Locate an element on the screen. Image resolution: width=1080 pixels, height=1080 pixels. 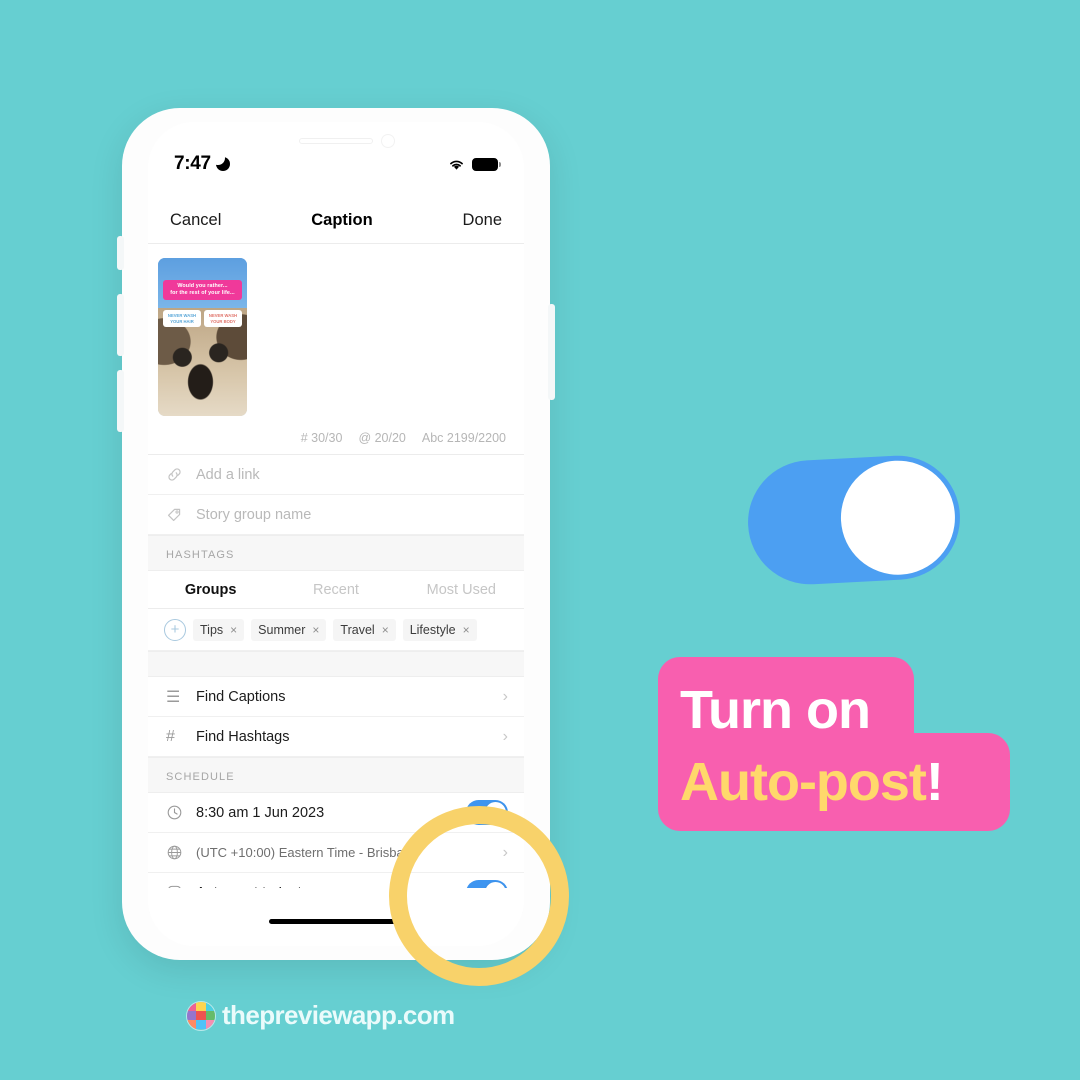
home-indicator is located at coordinates (336, 921).